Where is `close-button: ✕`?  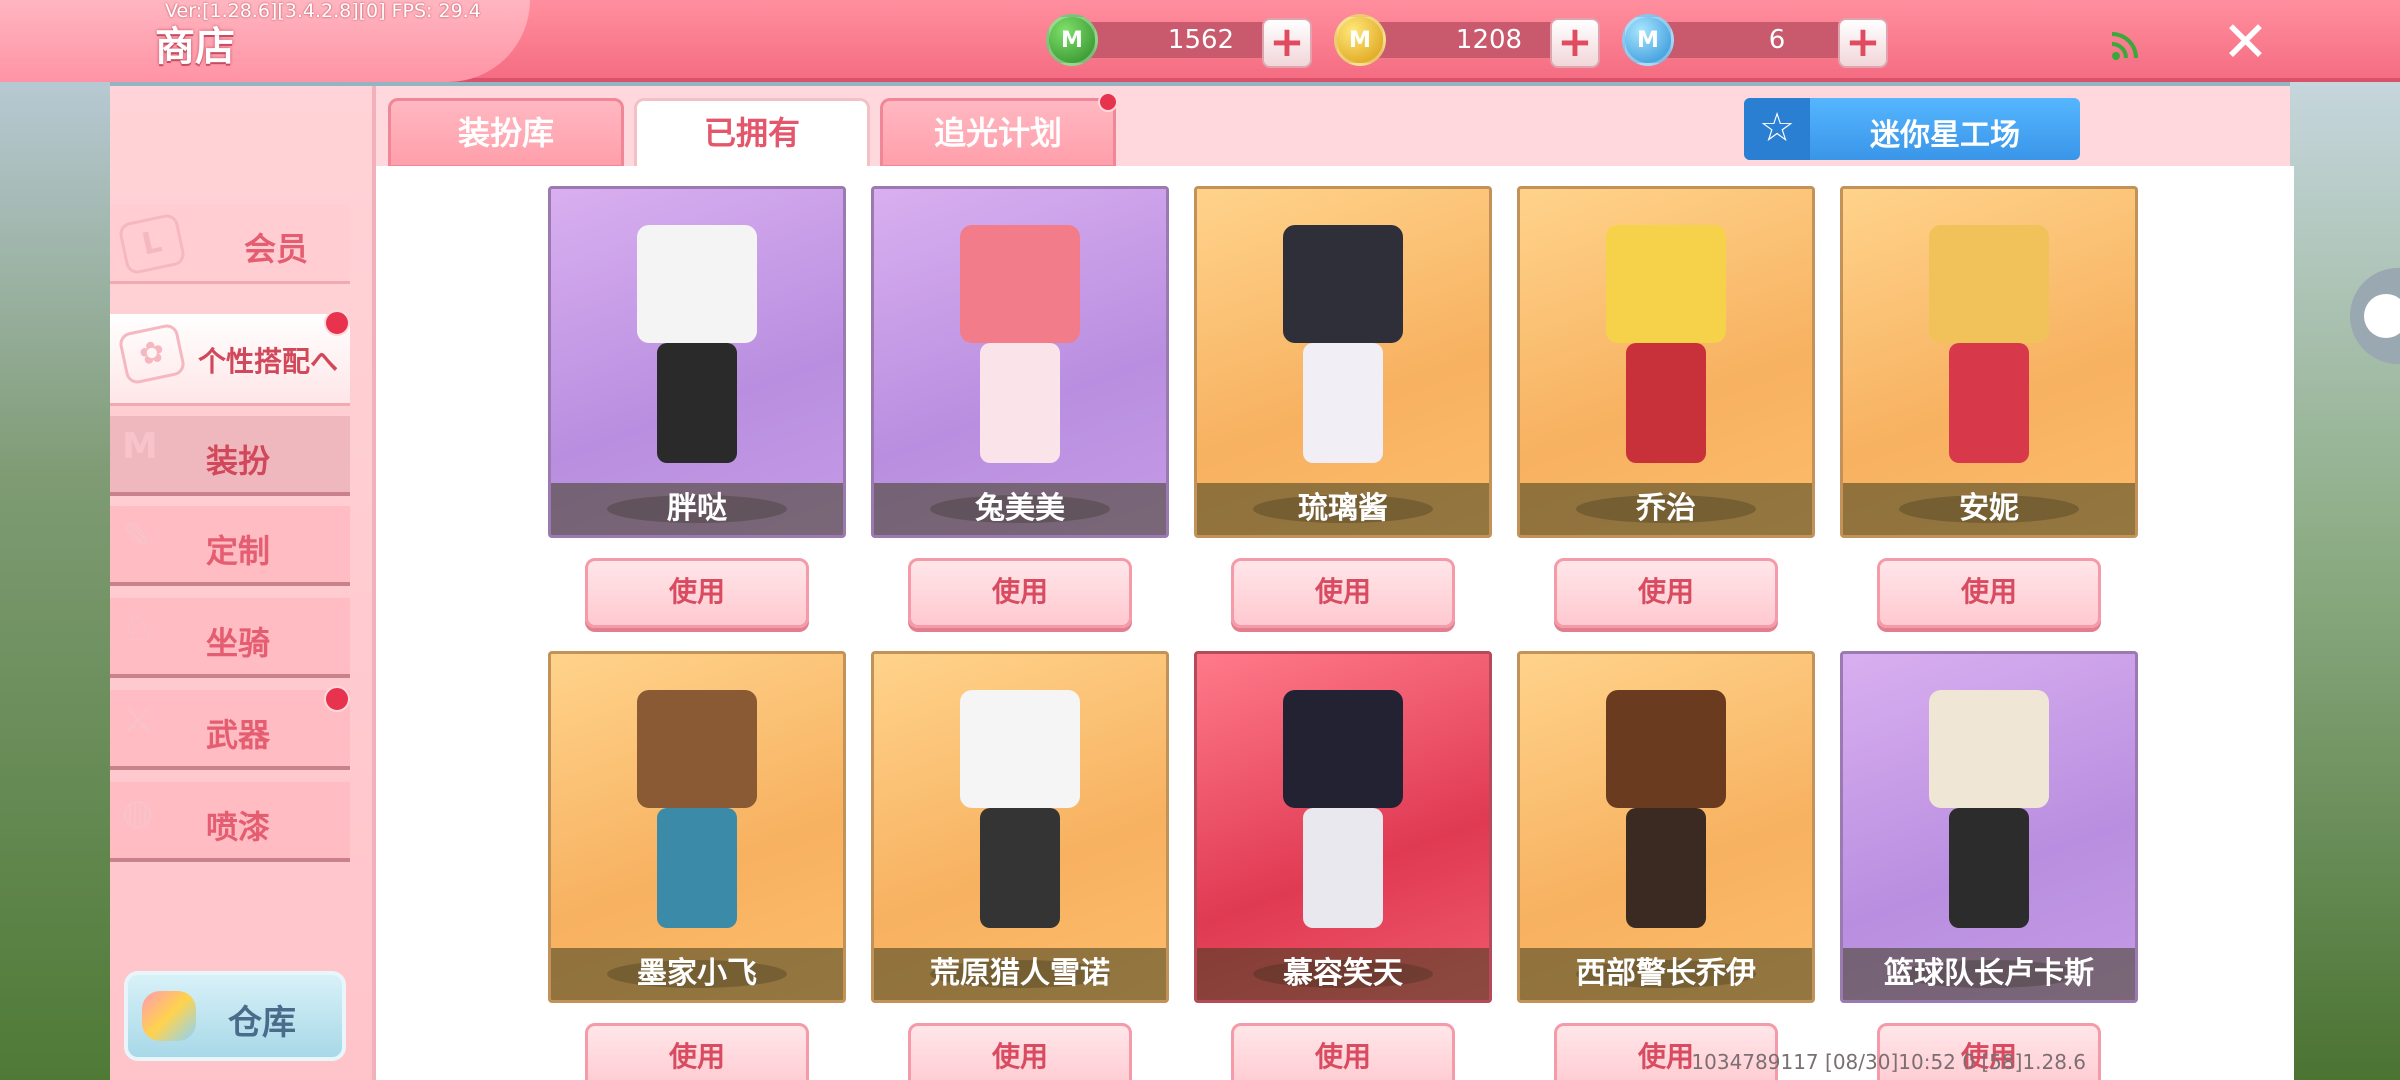 close-button: ✕ is located at coordinates (2245, 42).